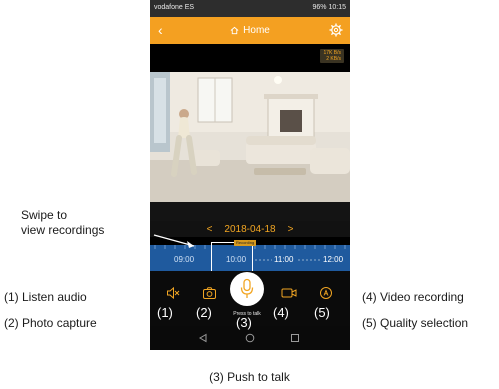 Image resolution: width=499 pixels, height=389 pixels. What do you see at coordinates (45, 297) in the screenshot?
I see `listen-audio-label: (1) Listen audio` at bounding box center [45, 297].